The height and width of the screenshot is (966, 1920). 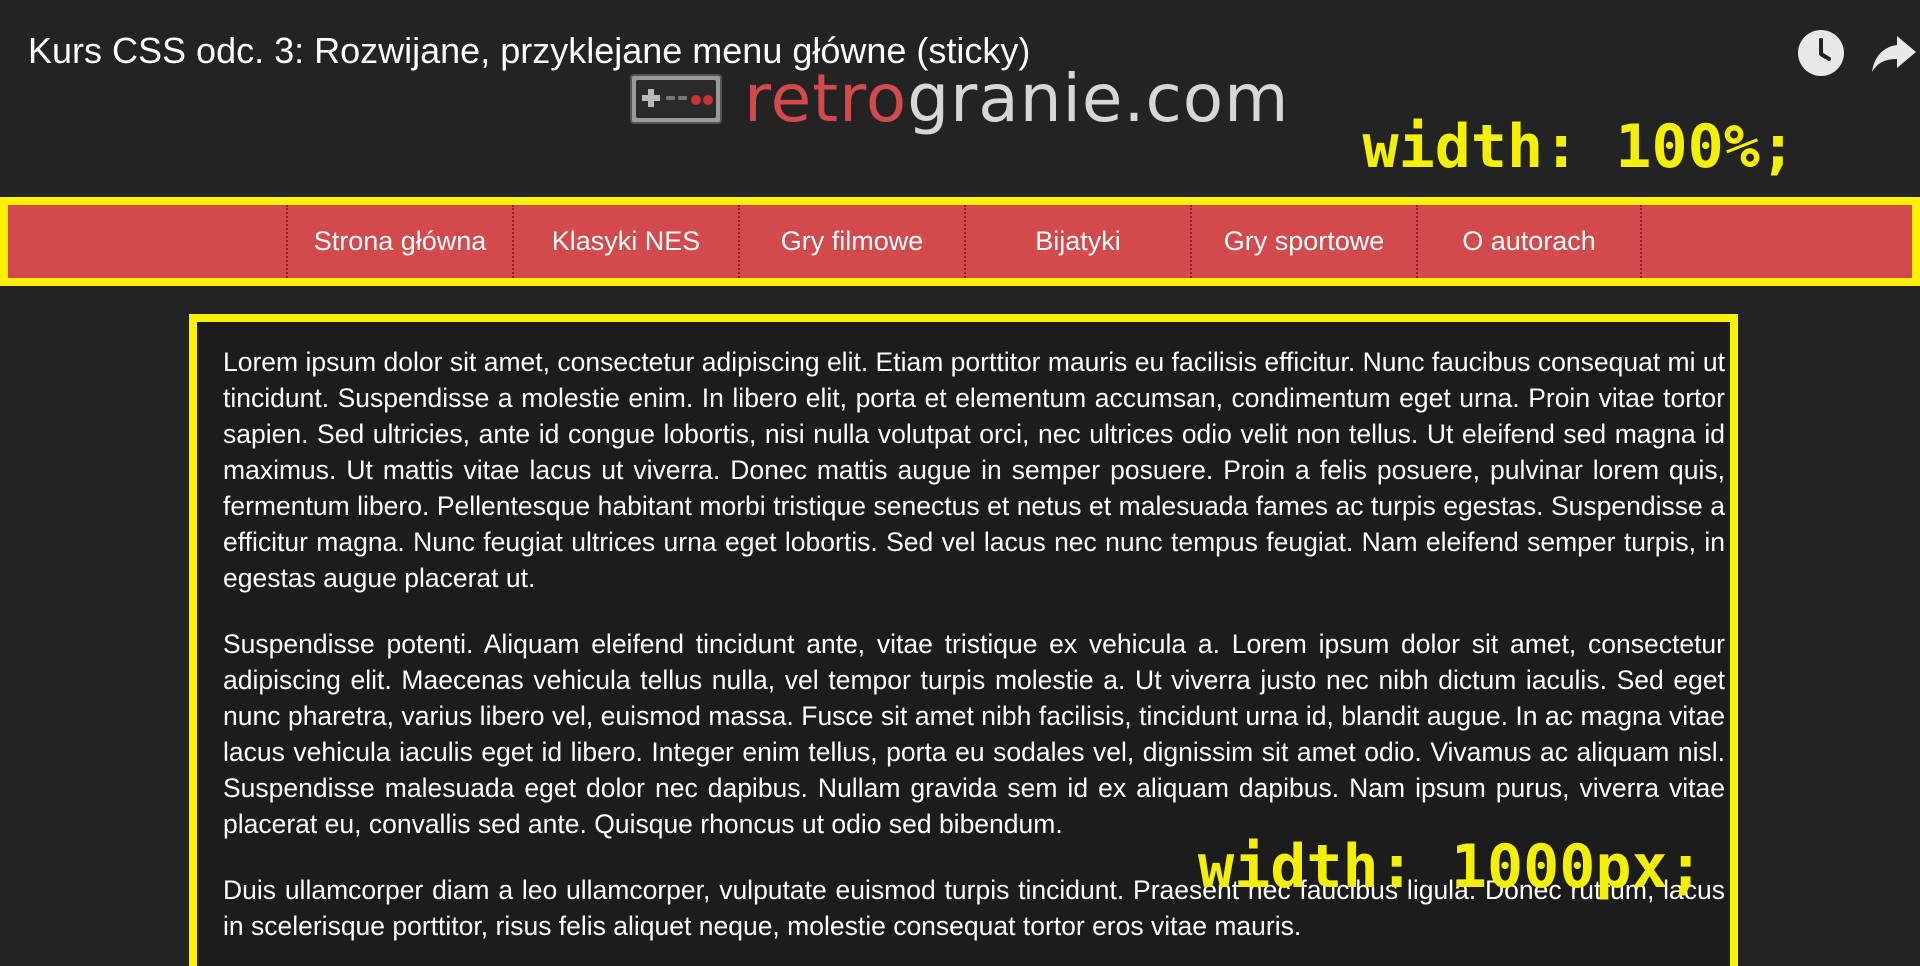 I want to click on share-icon, so click(x=1894, y=54).